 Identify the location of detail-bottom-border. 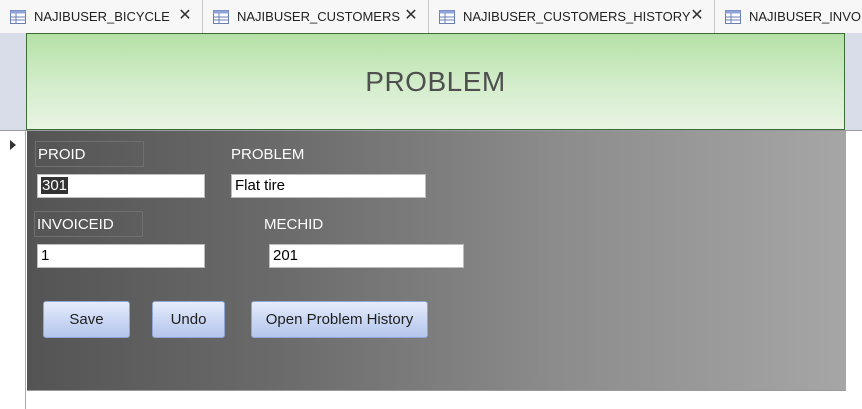
(436, 390).